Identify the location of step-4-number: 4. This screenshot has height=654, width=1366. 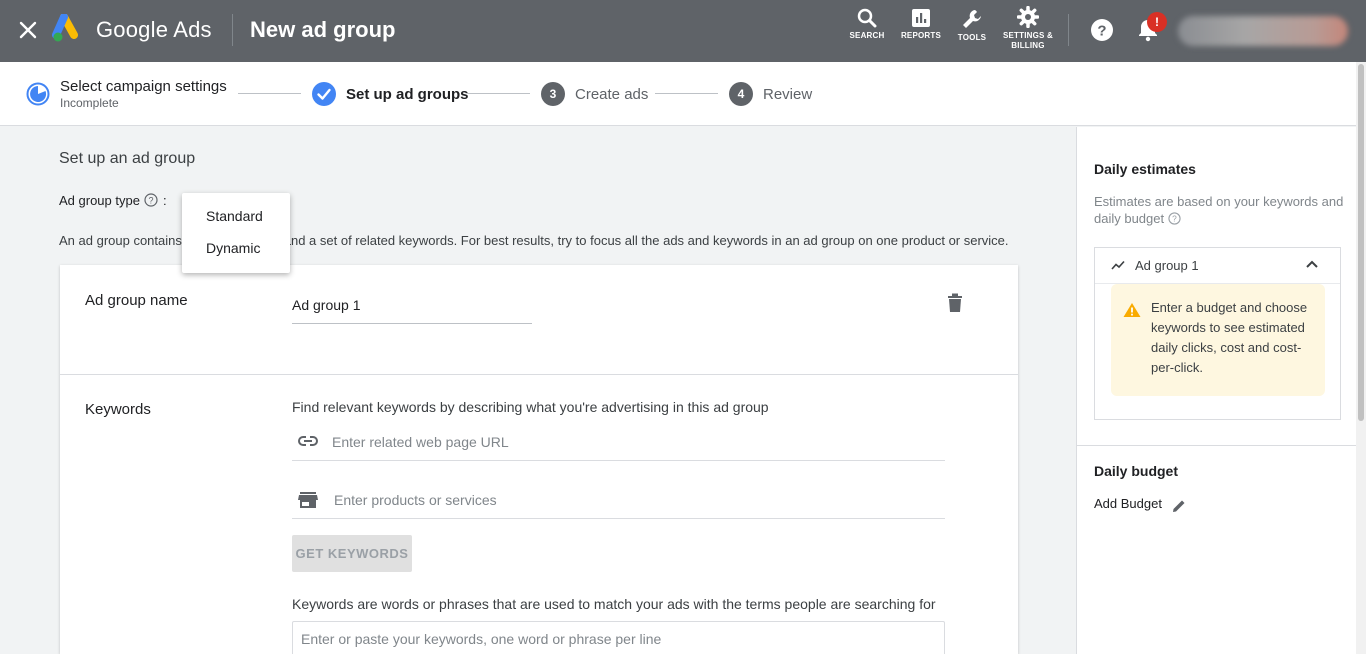
(741, 94).